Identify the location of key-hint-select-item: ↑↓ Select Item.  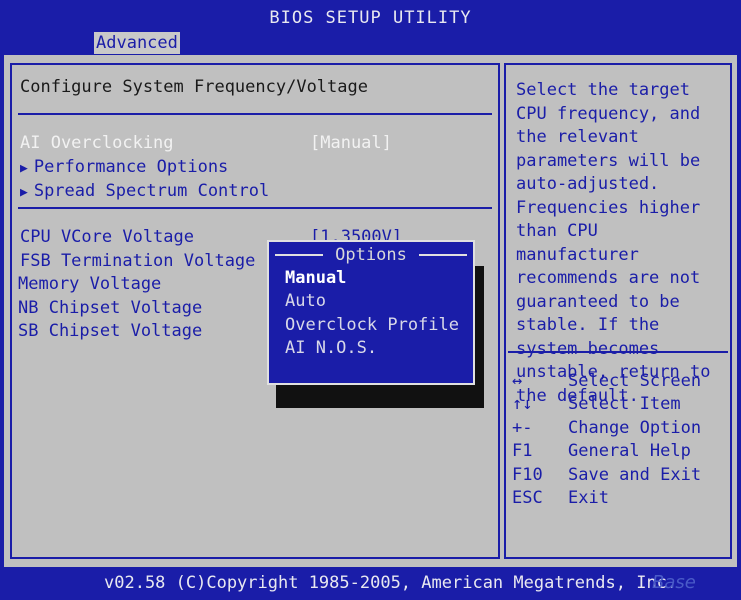
(619, 405).